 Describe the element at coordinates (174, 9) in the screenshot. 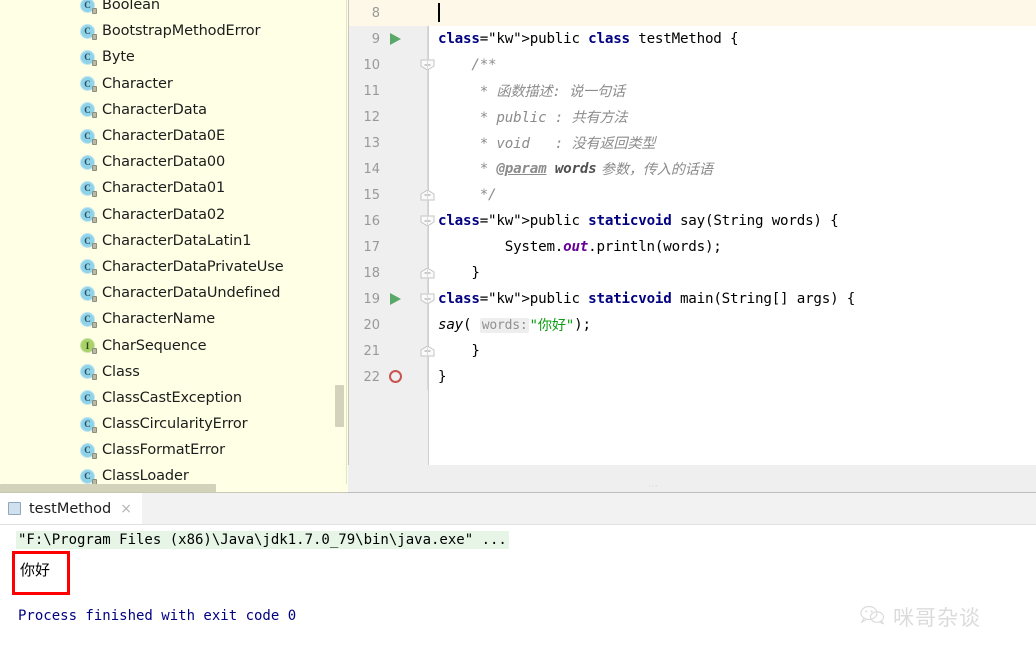

I see `list-item: C Boolean` at that location.